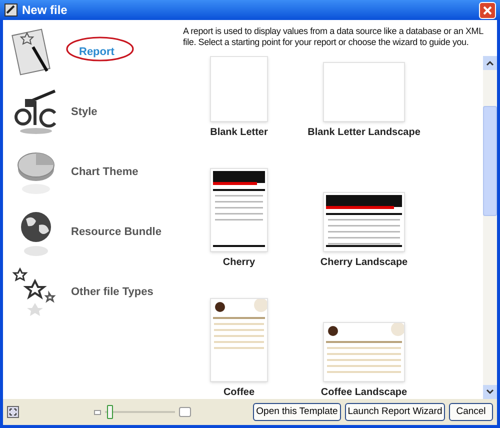 Image resolution: width=500 pixels, height=428 pixels. What do you see at coordinates (97, 292) in the screenshot?
I see `sidebar-item: Other file Types` at bounding box center [97, 292].